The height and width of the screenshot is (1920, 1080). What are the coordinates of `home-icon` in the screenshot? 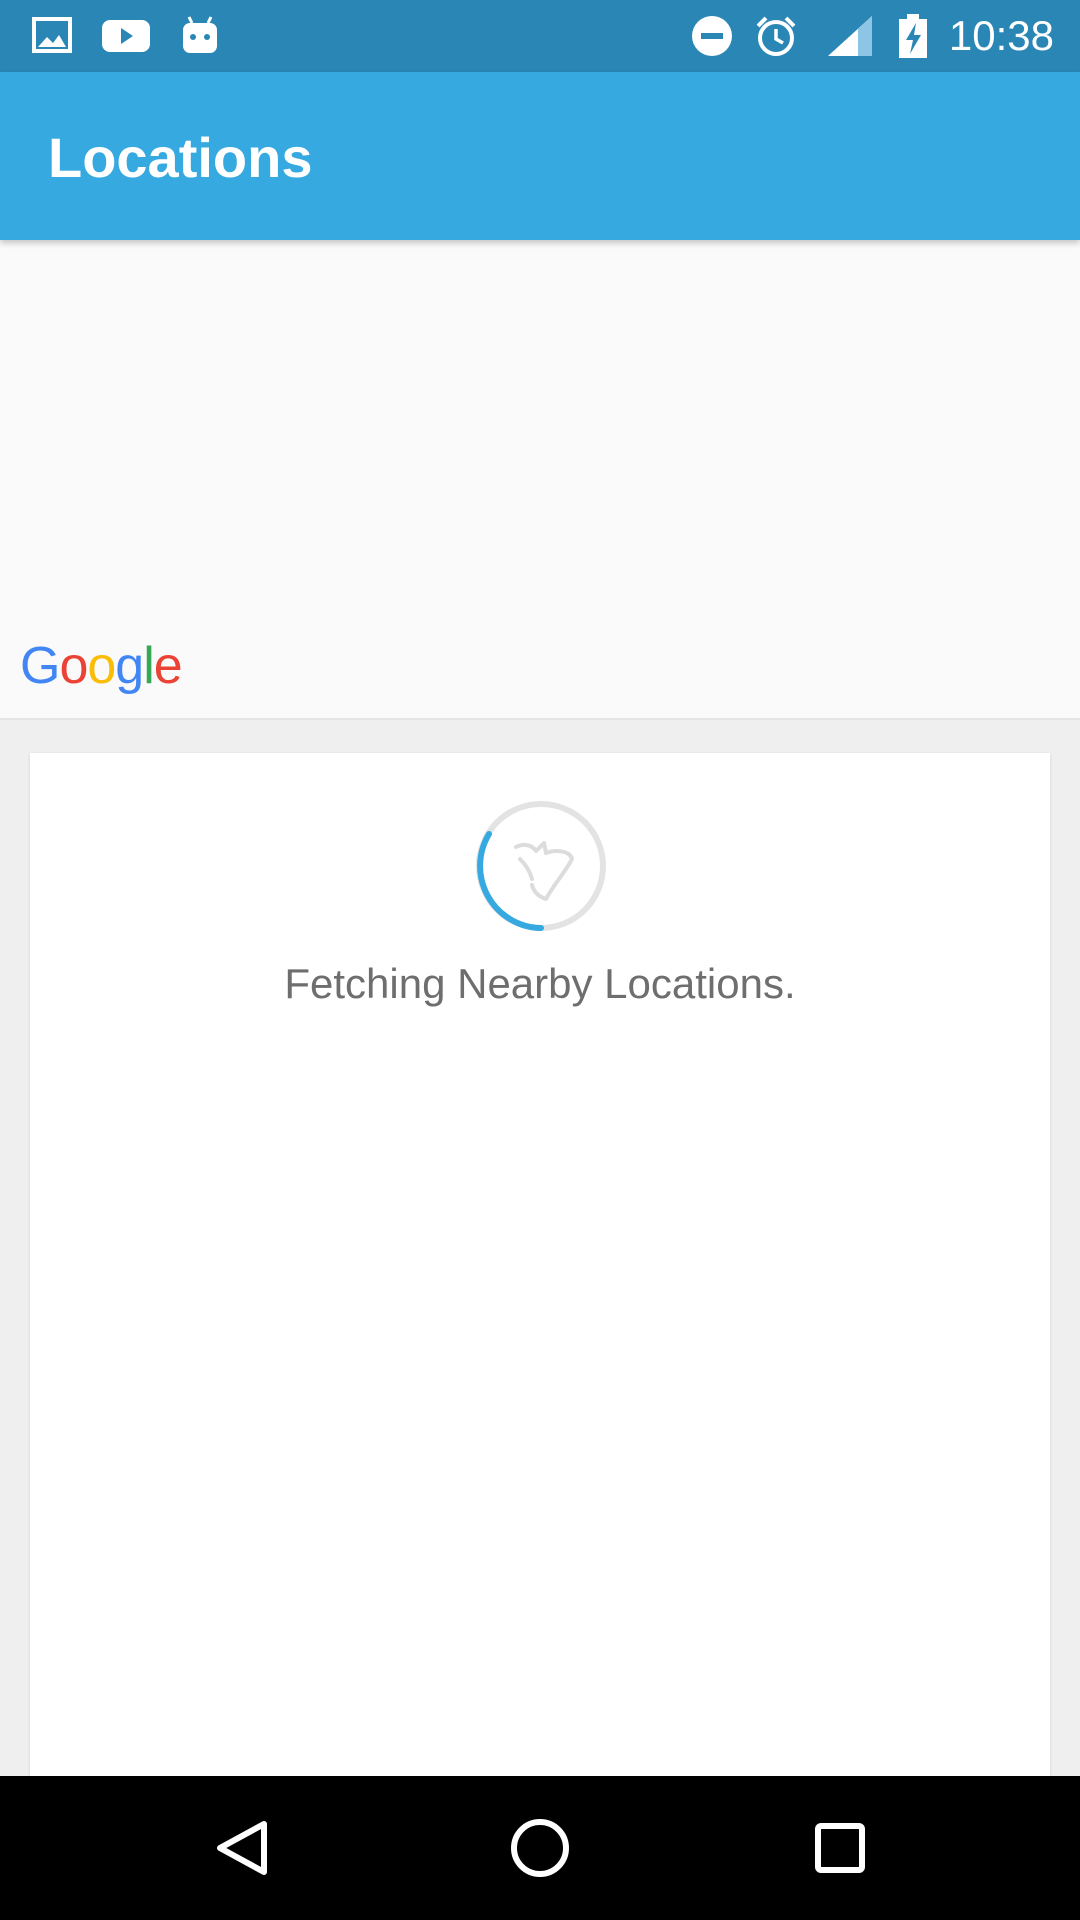 It's located at (540, 1848).